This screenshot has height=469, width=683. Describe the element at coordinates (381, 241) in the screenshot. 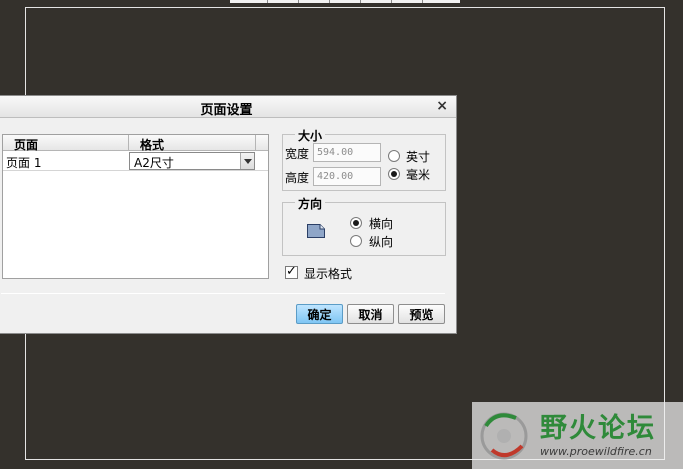

I see `portrait-label: 纵向` at that location.